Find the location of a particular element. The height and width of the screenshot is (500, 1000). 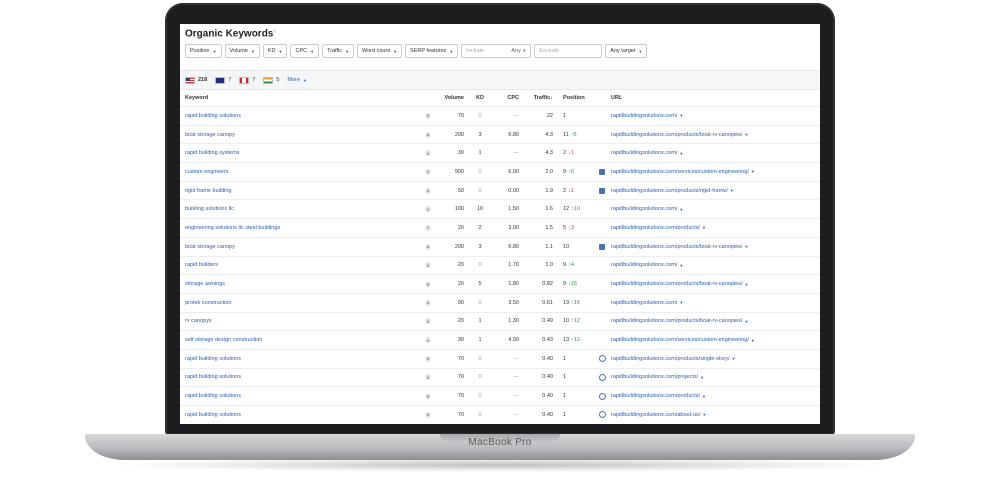

country-tab-ca: 7 is located at coordinates (247, 80).